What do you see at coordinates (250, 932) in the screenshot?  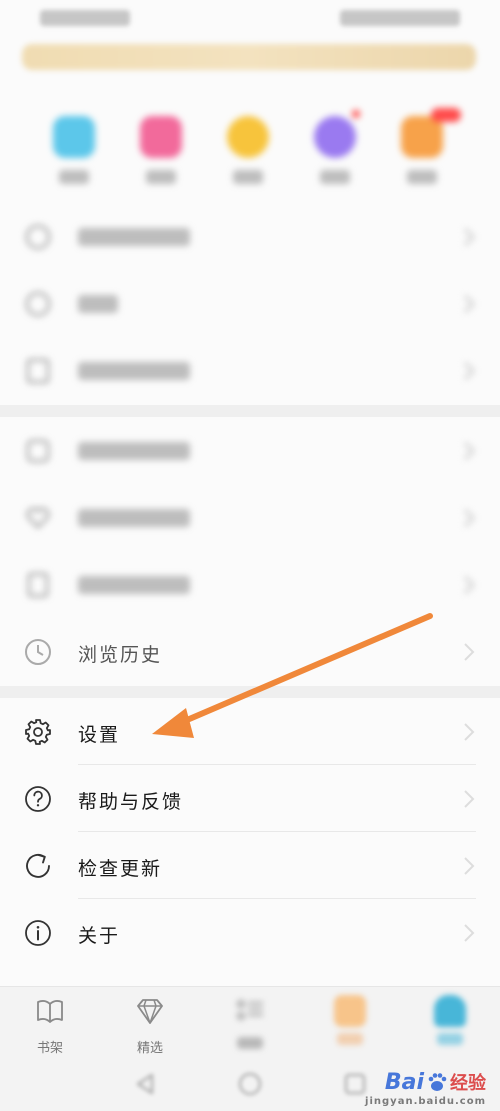 I see `menu-item-about: 关于` at bounding box center [250, 932].